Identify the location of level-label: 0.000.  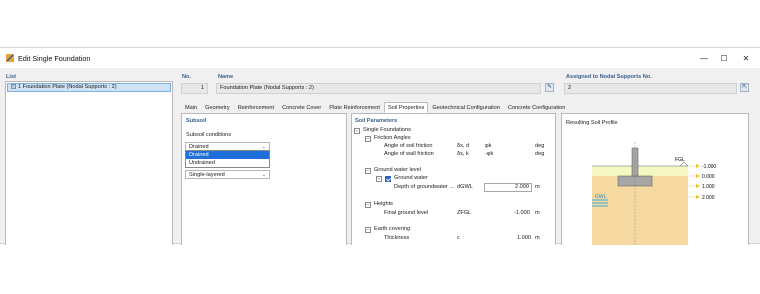
(708, 177).